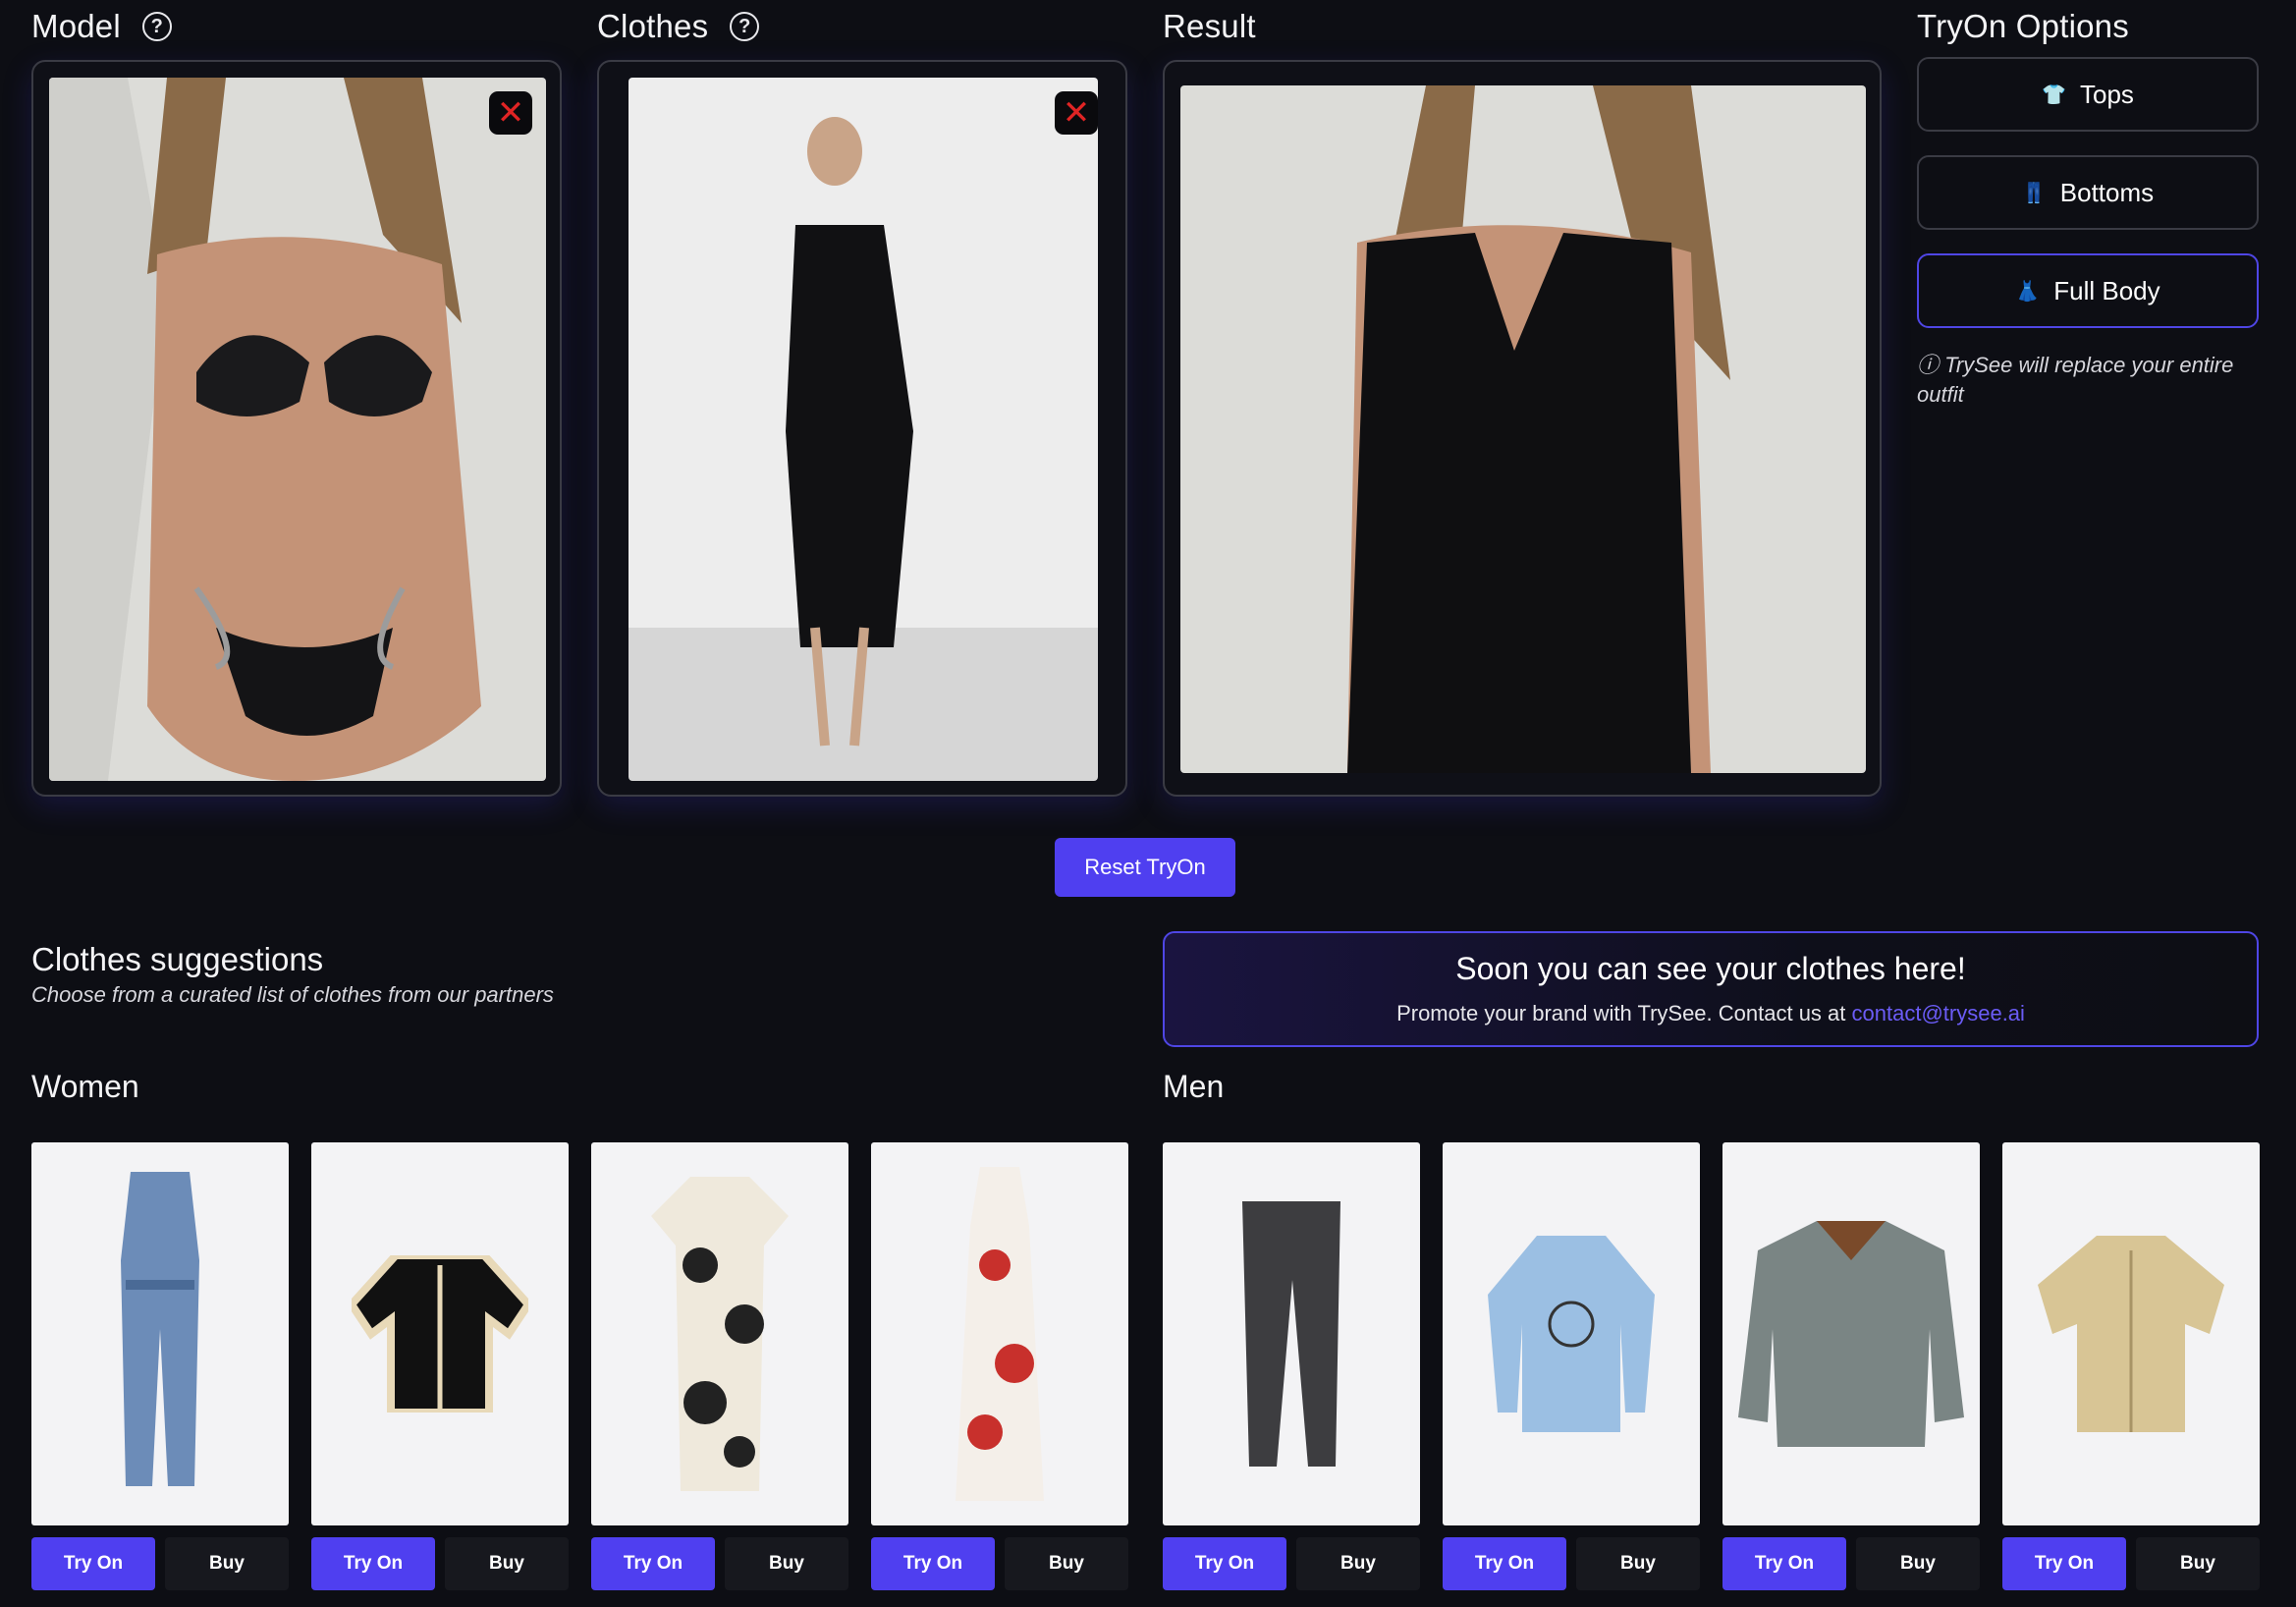  What do you see at coordinates (2054, 94) in the screenshot?
I see `shirt-icon: 👕` at bounding box center [2054, 94].